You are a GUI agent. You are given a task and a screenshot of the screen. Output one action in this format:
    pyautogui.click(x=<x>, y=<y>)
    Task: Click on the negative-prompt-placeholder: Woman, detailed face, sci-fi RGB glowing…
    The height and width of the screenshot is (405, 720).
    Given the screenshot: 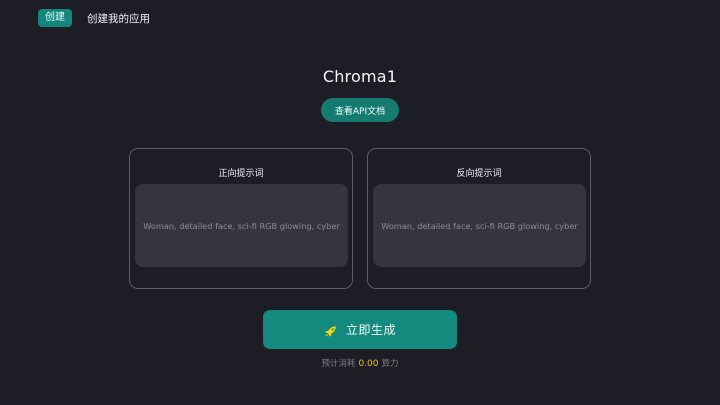 What is the action you would take?
    pyautogui.click(x=479, y=225)
    